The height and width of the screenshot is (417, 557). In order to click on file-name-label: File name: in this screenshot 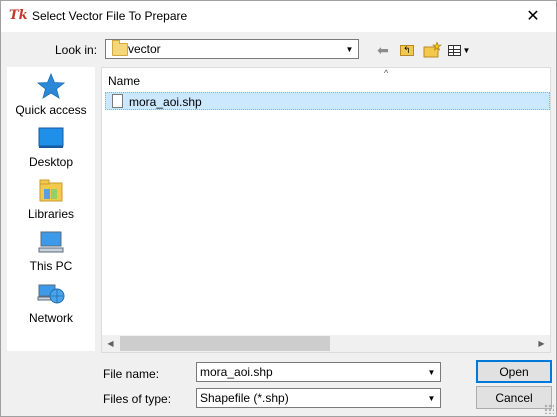, I will do `click(131, 374)`.